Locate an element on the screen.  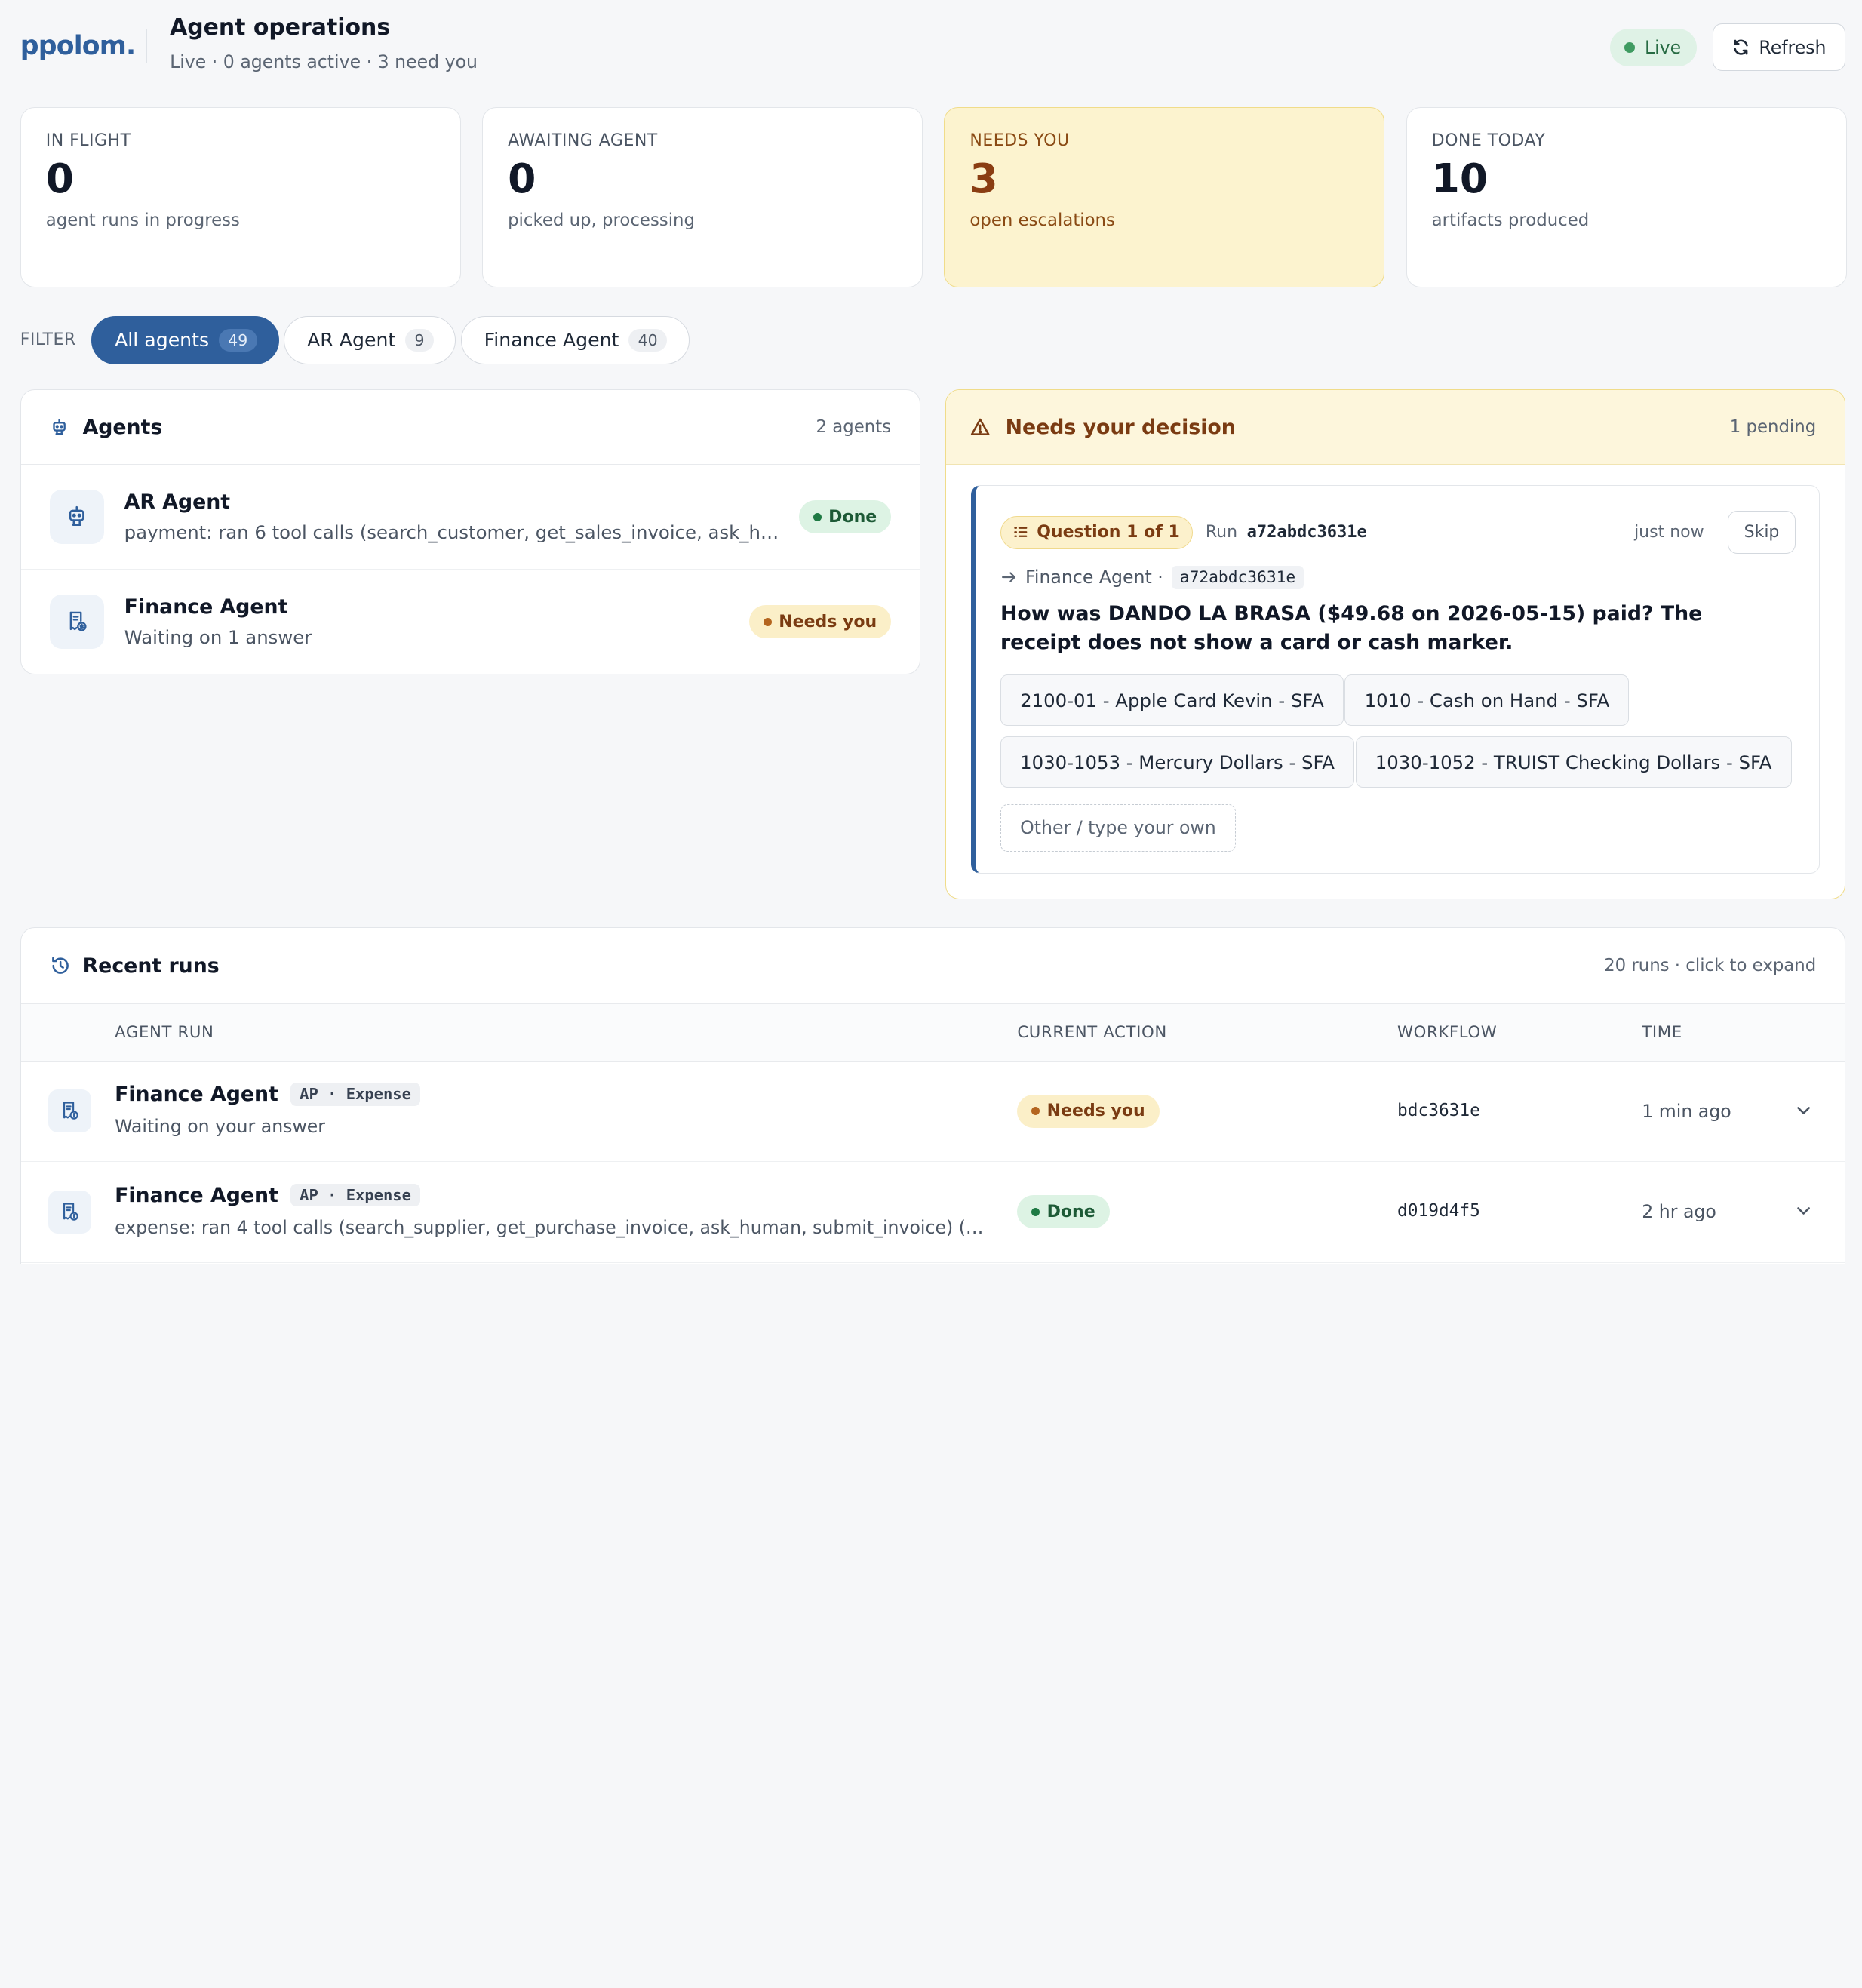
filter-chip-all-agents: All agents 49 is located at coordinates (185, 340).